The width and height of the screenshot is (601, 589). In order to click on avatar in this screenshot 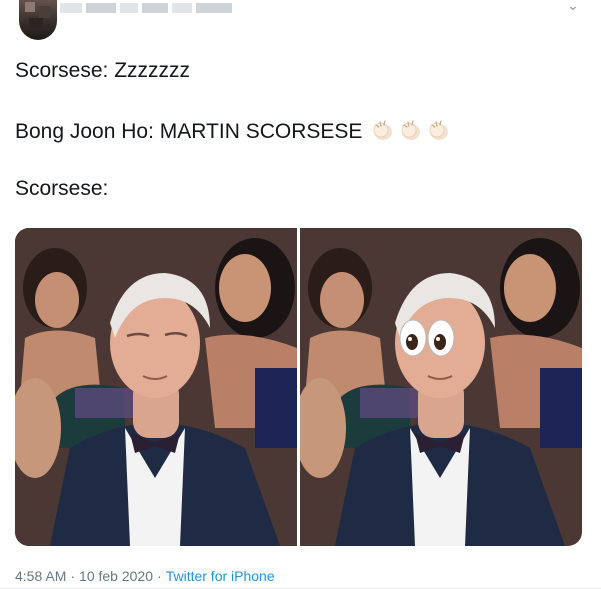, I will do `click(38, 20)`.